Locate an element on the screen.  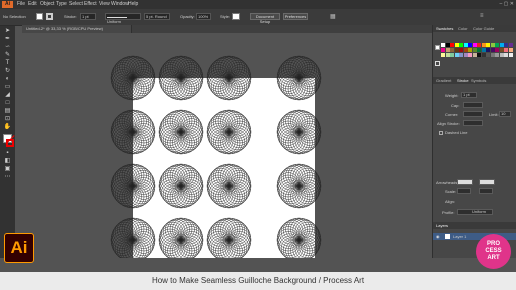
curvature-tool-icon: ∽ is located at coordinates (7, 47).